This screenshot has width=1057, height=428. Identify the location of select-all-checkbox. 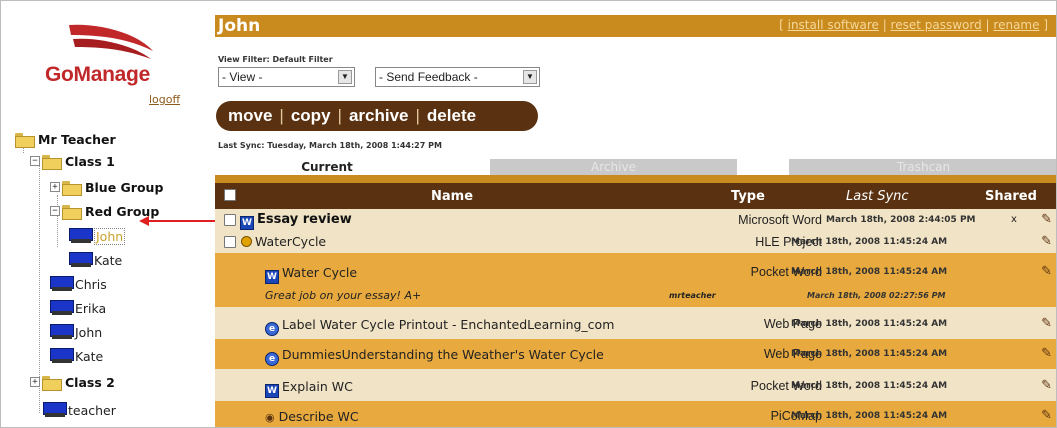
(230, 195).